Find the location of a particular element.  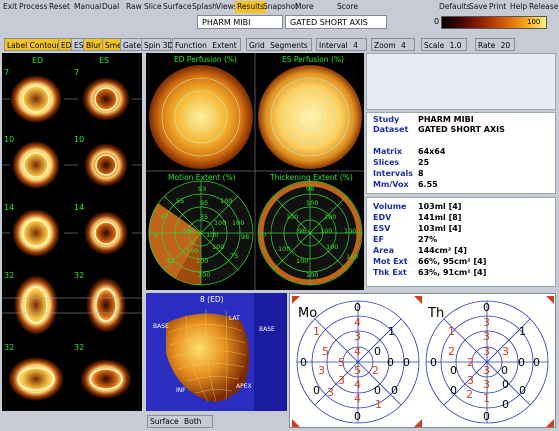

thick-value-2: 100 is located at coordinates (312, 203).